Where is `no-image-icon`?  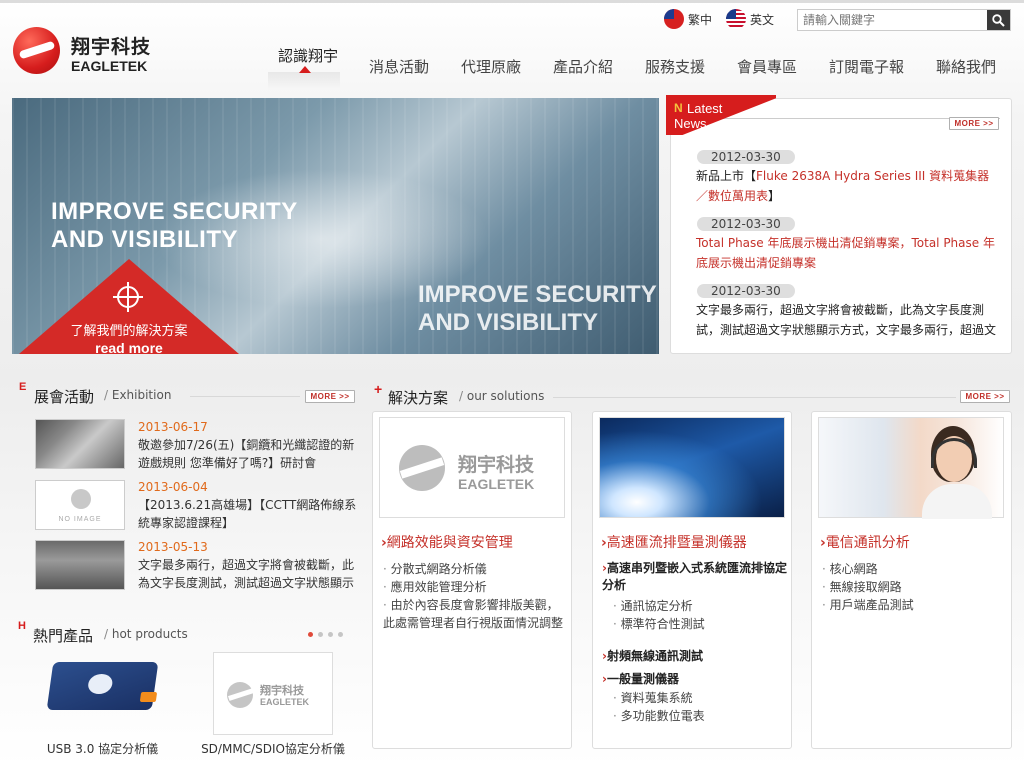 no-image-icon is located at coordinates (81, 499).